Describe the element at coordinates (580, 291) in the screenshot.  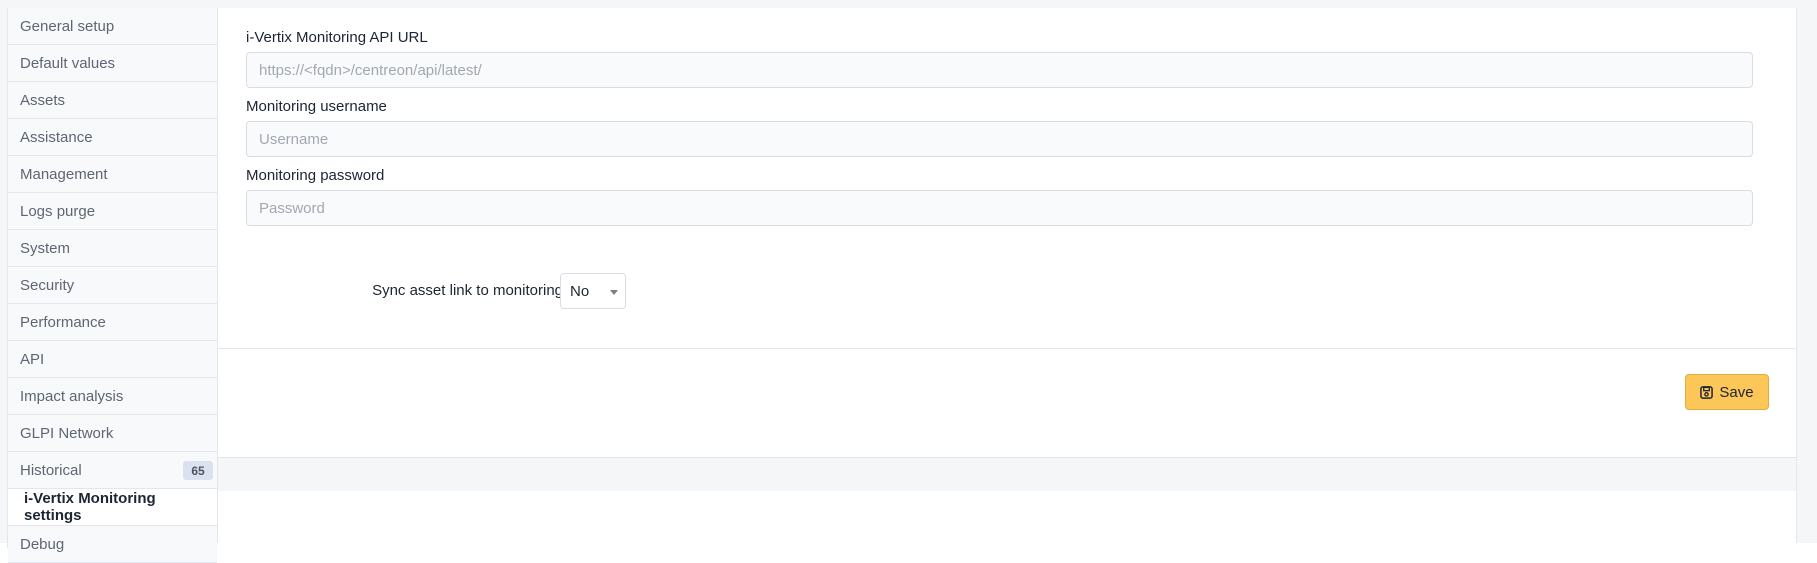
I see `sync-selected-value: No` at that location.